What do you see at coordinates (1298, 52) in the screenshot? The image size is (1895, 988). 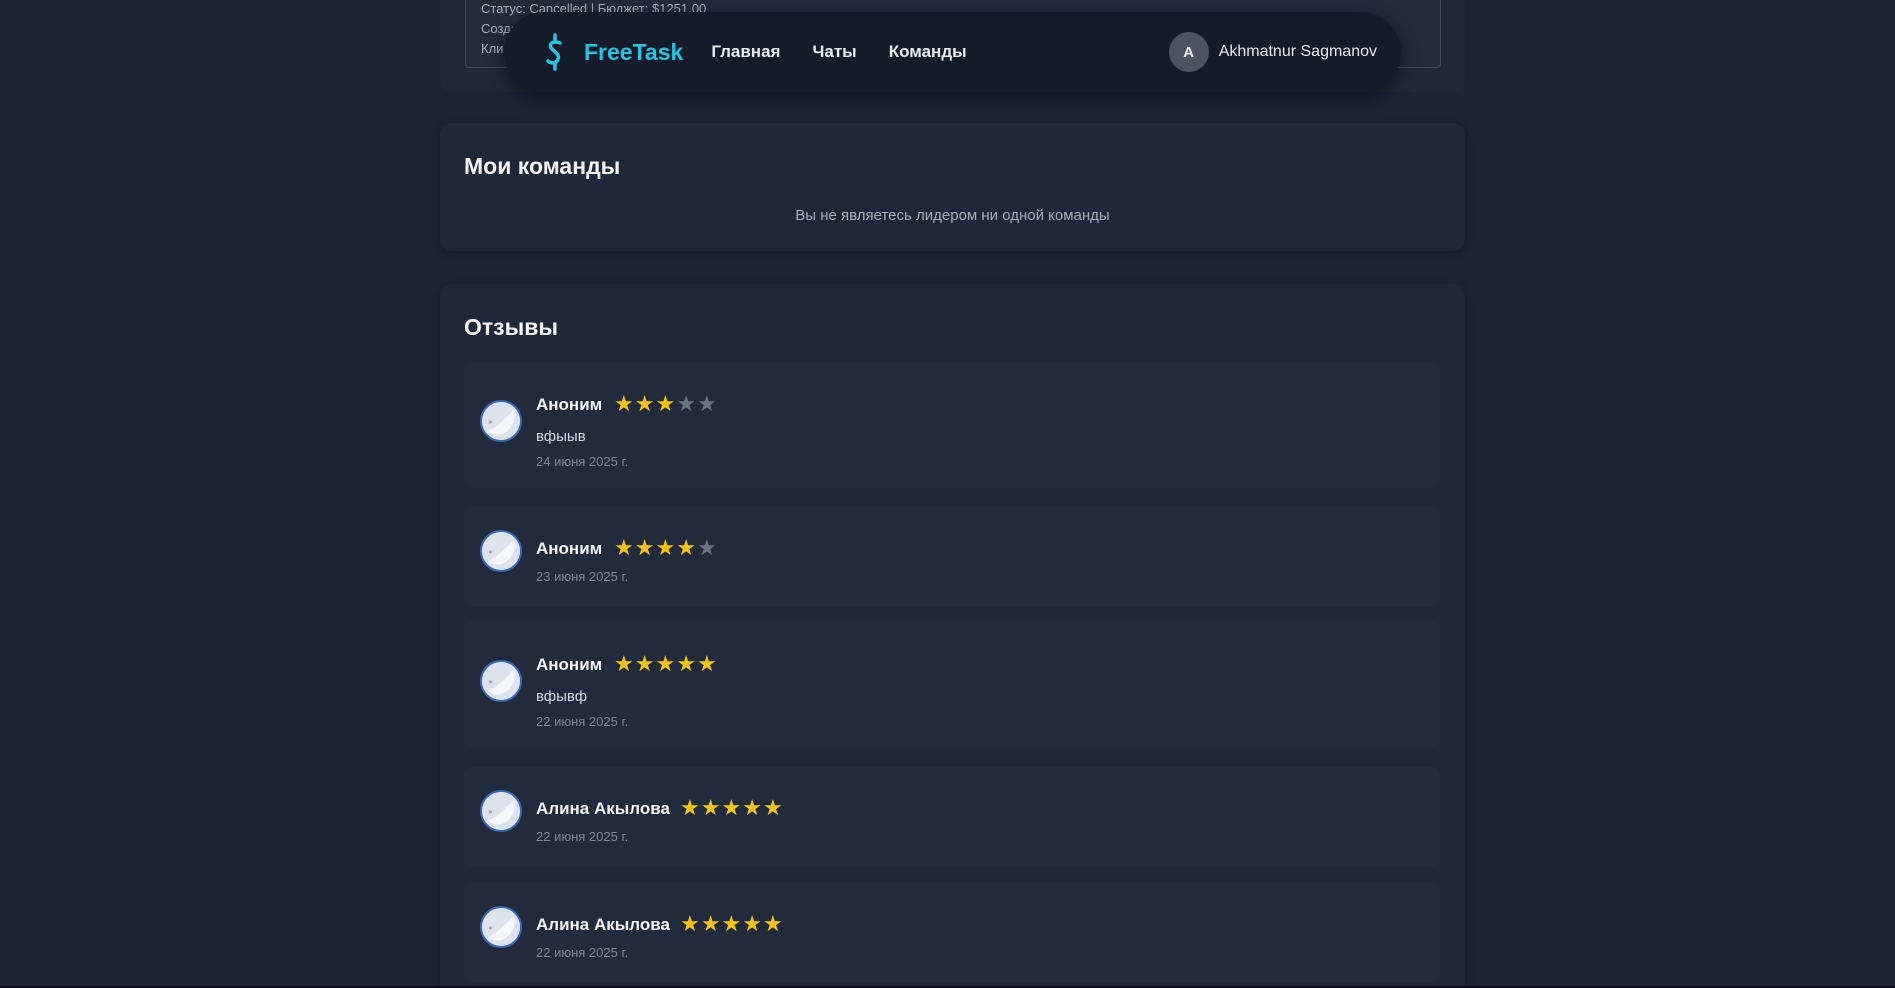 I see `user-name: Akhmatnur Sagmanov` at bounding box center [1298, 52].